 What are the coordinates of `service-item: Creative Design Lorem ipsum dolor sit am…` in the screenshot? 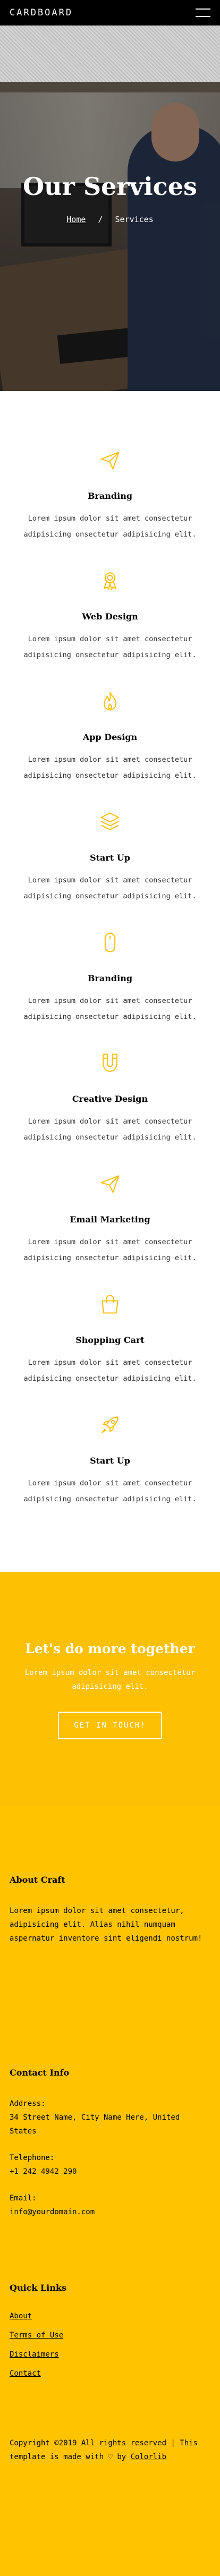 It's located at (110, 1107).